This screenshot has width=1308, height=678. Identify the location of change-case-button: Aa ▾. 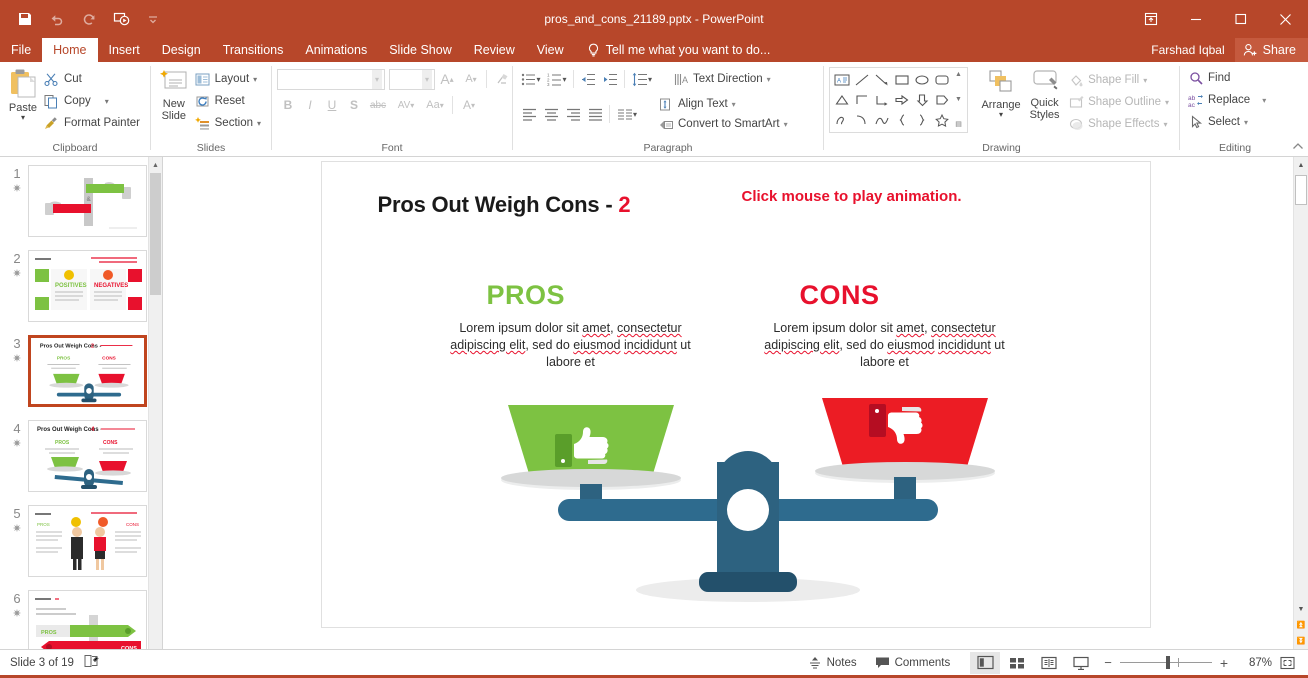
(435, 105).